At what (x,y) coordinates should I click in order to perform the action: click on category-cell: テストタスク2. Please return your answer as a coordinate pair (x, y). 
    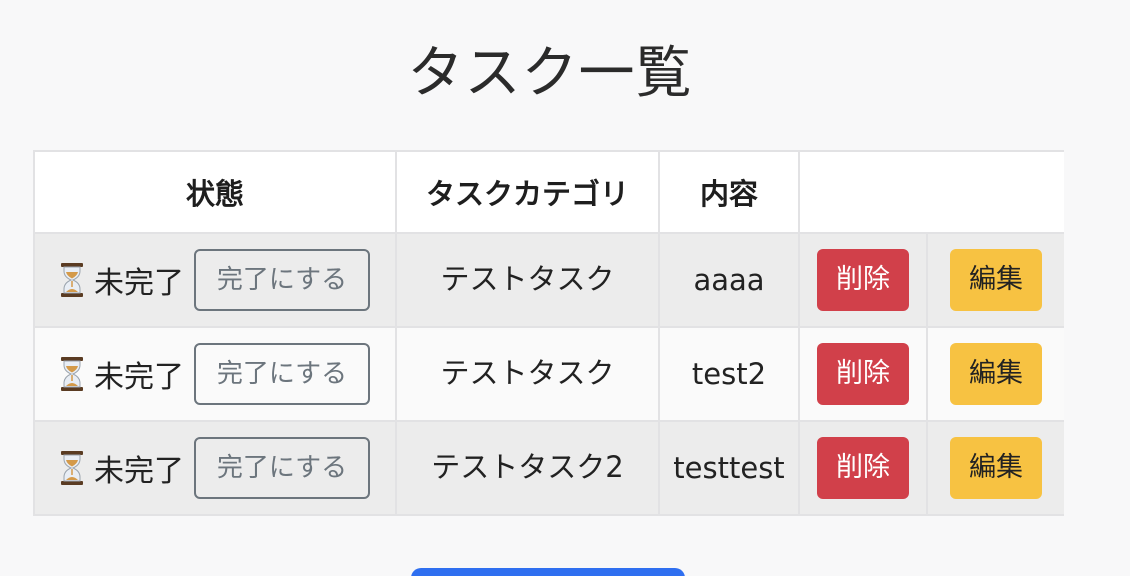
    Looking at the image, I should click on (527, 468).